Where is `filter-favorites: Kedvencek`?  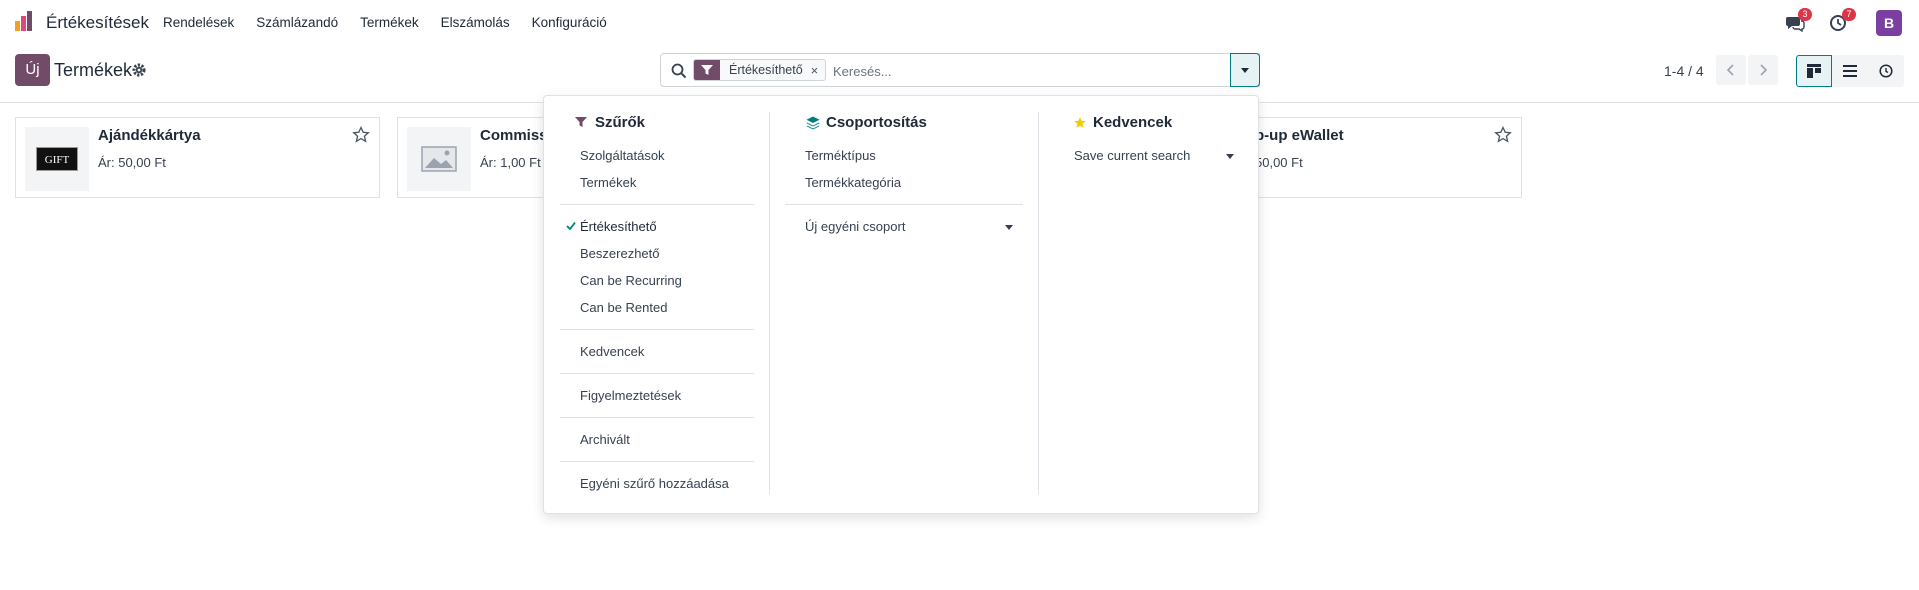
filter-favorites: Kedvencek is located at coordinates (612, 351).